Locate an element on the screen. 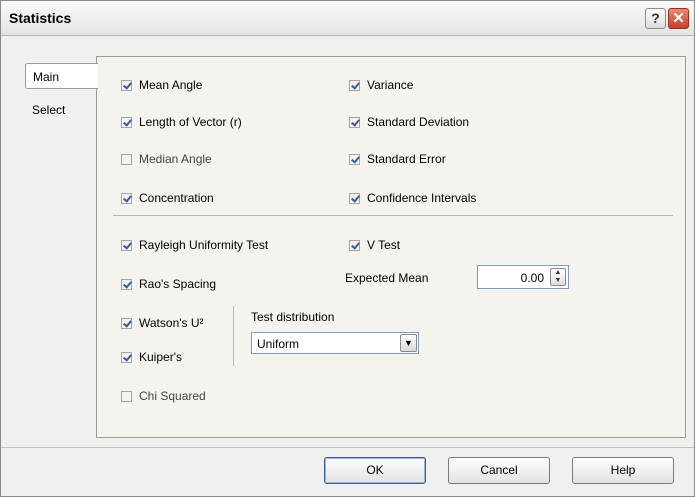 This screenshot has height=497, width=695. median-angle-label: Median Angle is located at coordinates (175, 159).